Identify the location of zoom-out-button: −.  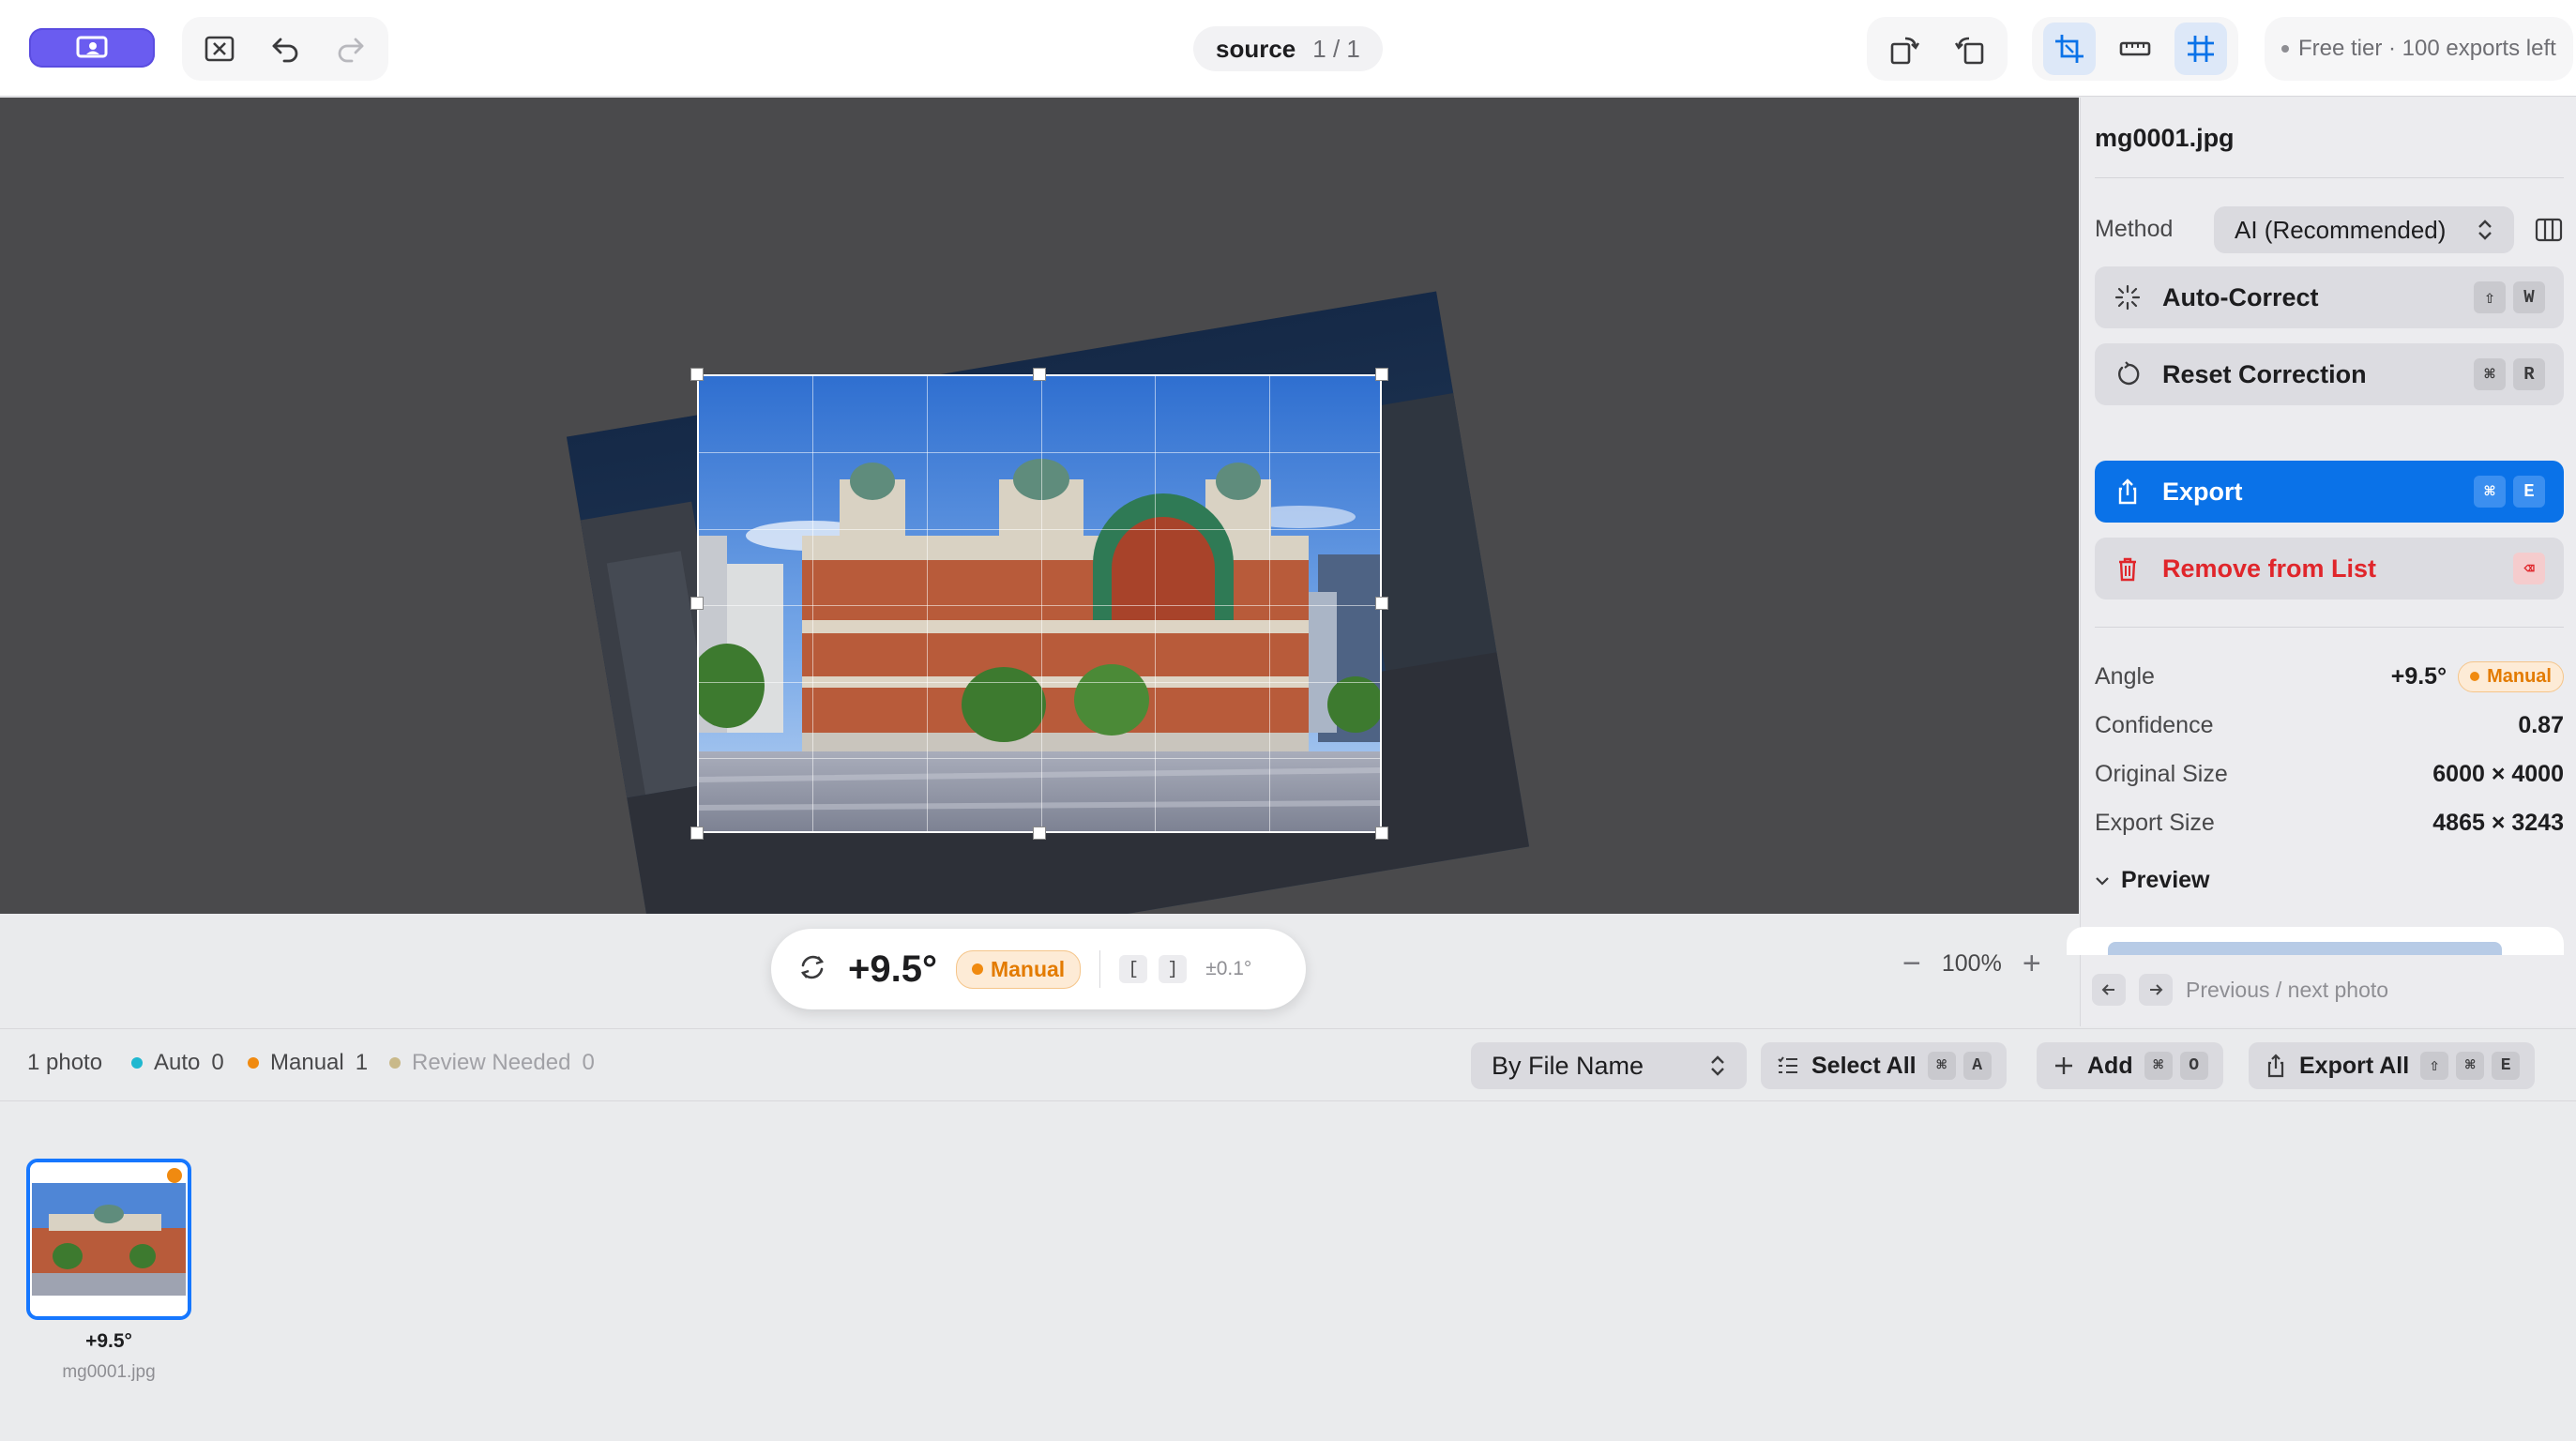
(1911, 964).